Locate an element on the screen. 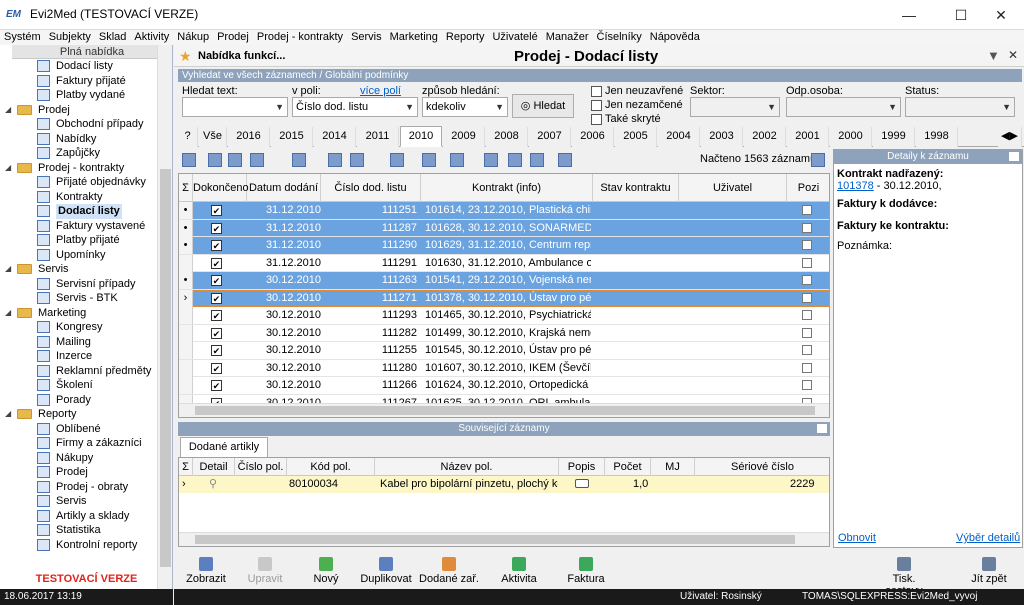 Image resolution: width=1024 pixels, height=605 pixels. sidebar-item-artikly-a-sklady: Artikly a sklady is located at coordinates (79, 516).